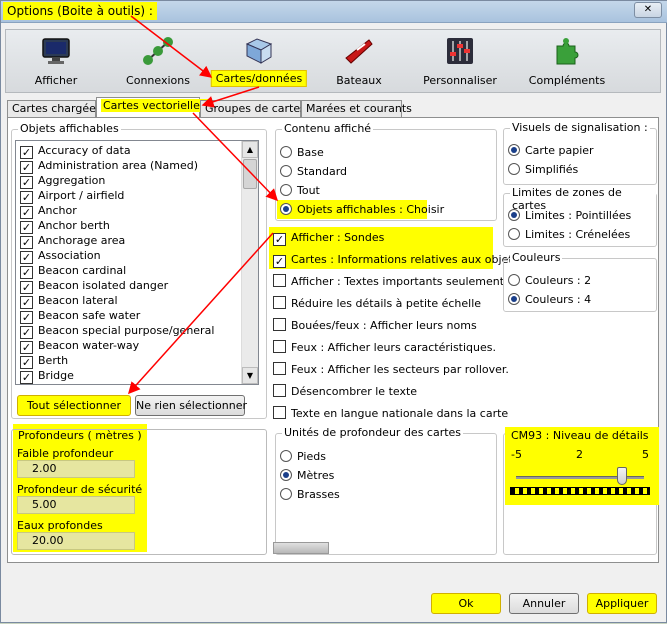 The height and width of the screenshot is (624, 667). Describe the element at coordinates (551, 150) in the screenshot. I see `visuels-option: Carte papier` at that location.